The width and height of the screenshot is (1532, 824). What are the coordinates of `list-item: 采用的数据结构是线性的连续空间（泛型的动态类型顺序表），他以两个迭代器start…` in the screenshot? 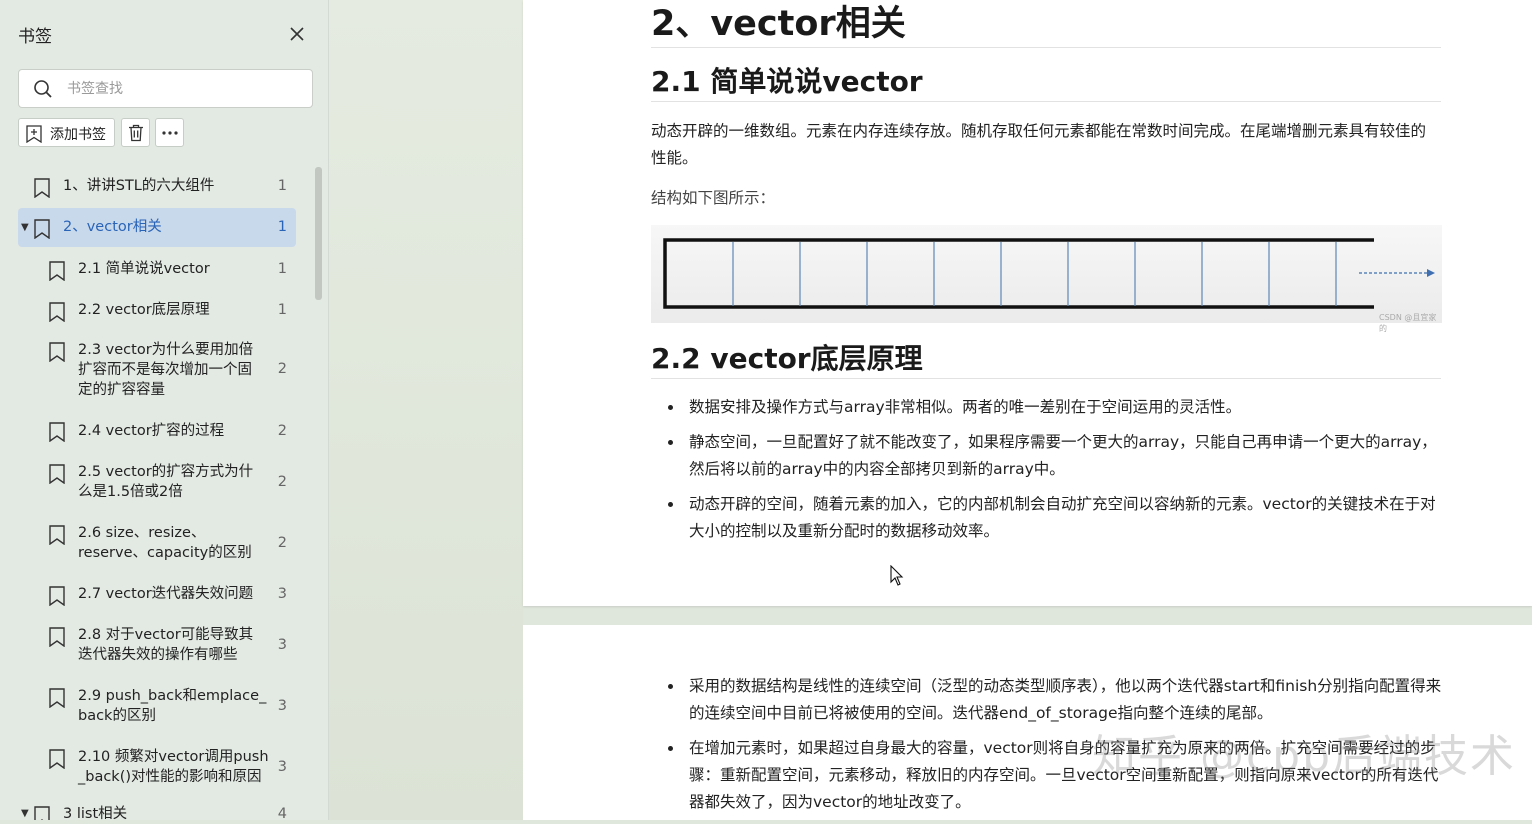 It's located at (1047, 700).